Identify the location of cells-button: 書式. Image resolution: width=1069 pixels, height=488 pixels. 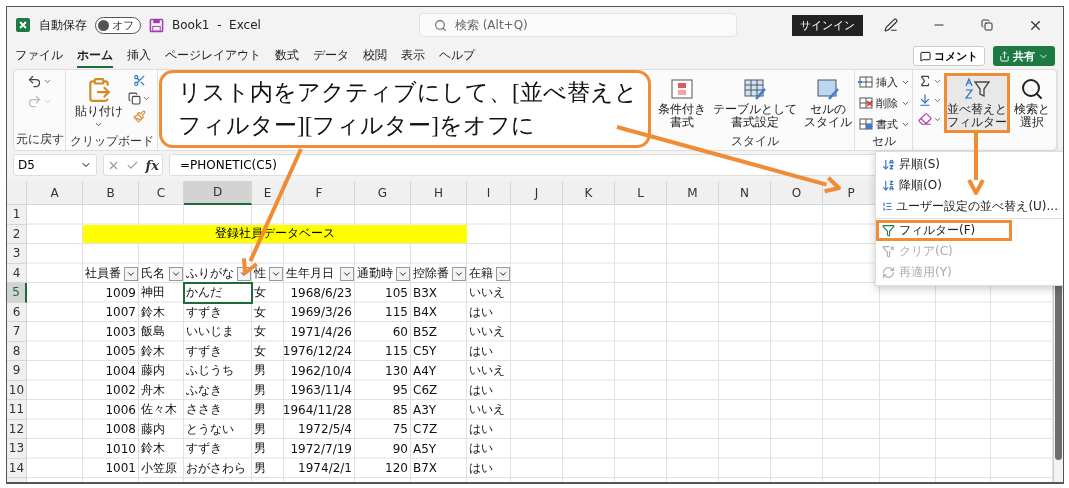
(883, 124).